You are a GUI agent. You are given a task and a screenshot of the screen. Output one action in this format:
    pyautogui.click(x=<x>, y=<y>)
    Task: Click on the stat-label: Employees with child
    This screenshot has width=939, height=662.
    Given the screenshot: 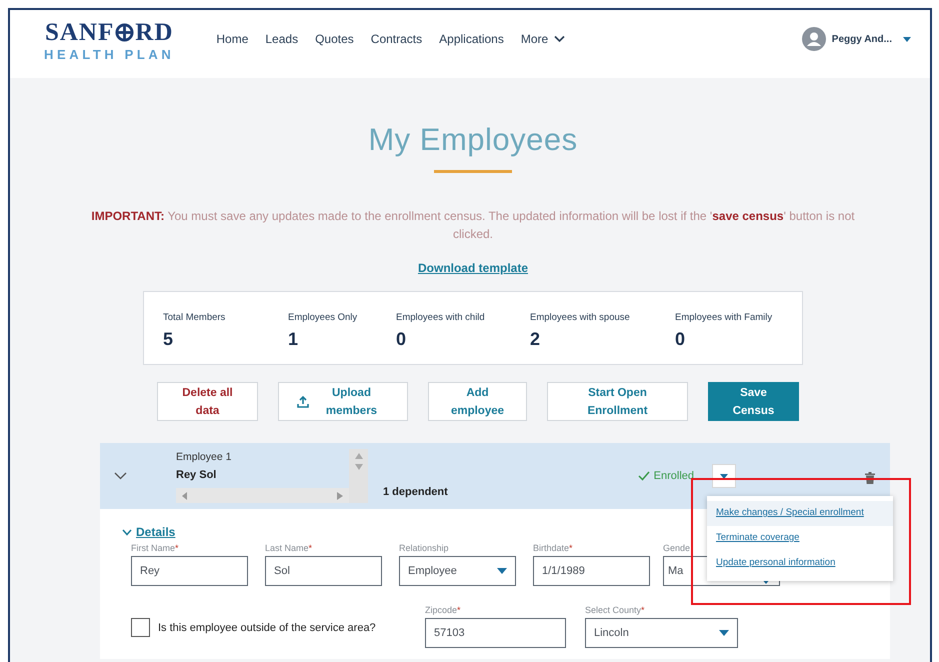 What is the action you would take?
    pyautogui.click(x=441, y=317)
    